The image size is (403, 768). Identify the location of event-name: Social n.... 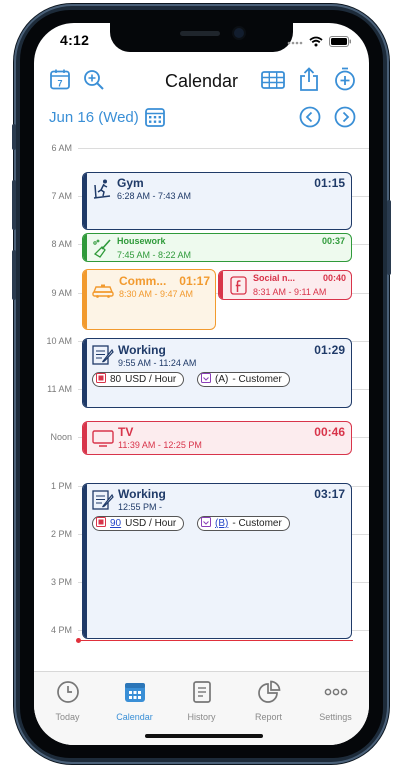
(274, 278).